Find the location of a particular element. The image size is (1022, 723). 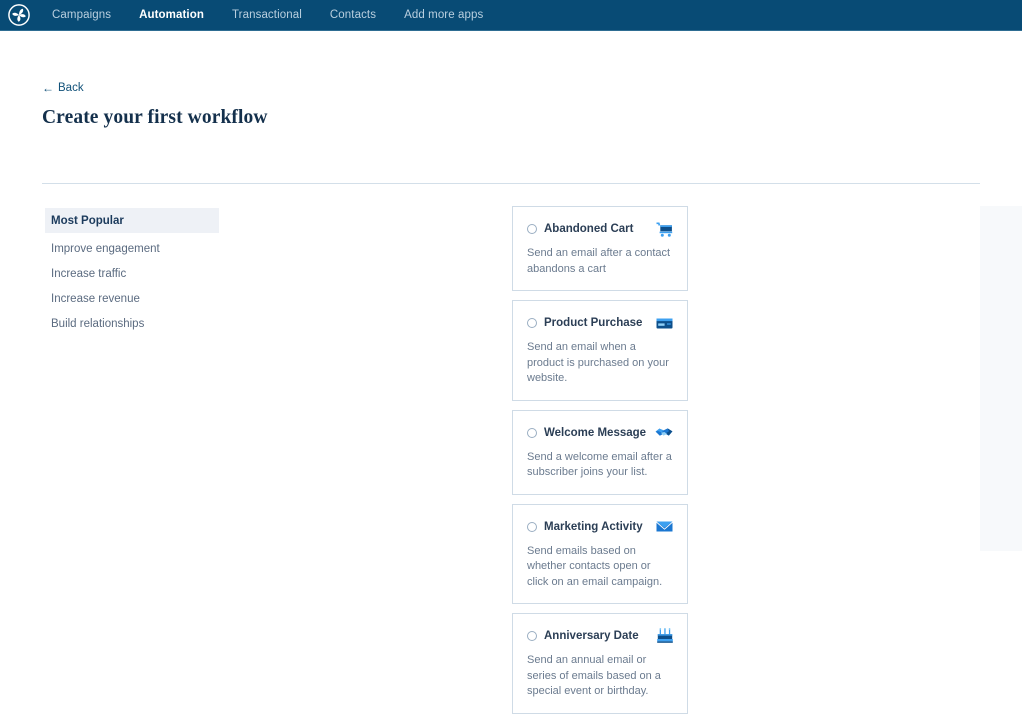

birthday-cake-icon is located at coordinates (663, 636).